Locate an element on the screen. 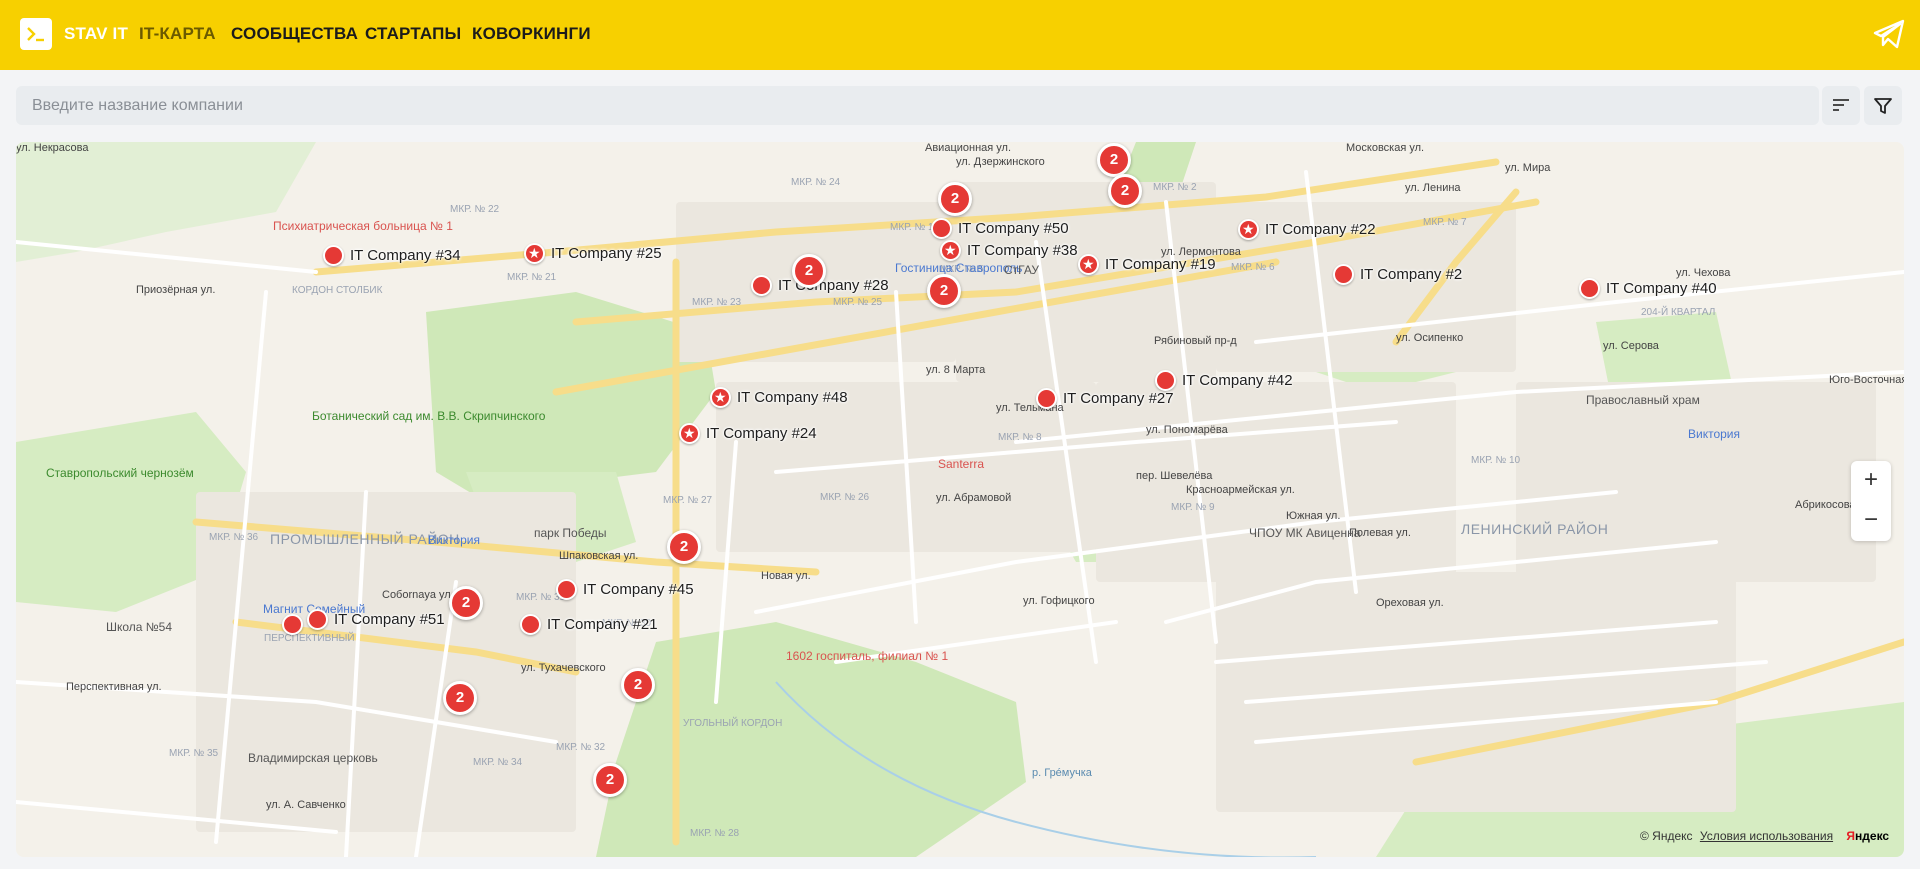  copyright-text: © Яндекс is located at coordinates (1666, 836).